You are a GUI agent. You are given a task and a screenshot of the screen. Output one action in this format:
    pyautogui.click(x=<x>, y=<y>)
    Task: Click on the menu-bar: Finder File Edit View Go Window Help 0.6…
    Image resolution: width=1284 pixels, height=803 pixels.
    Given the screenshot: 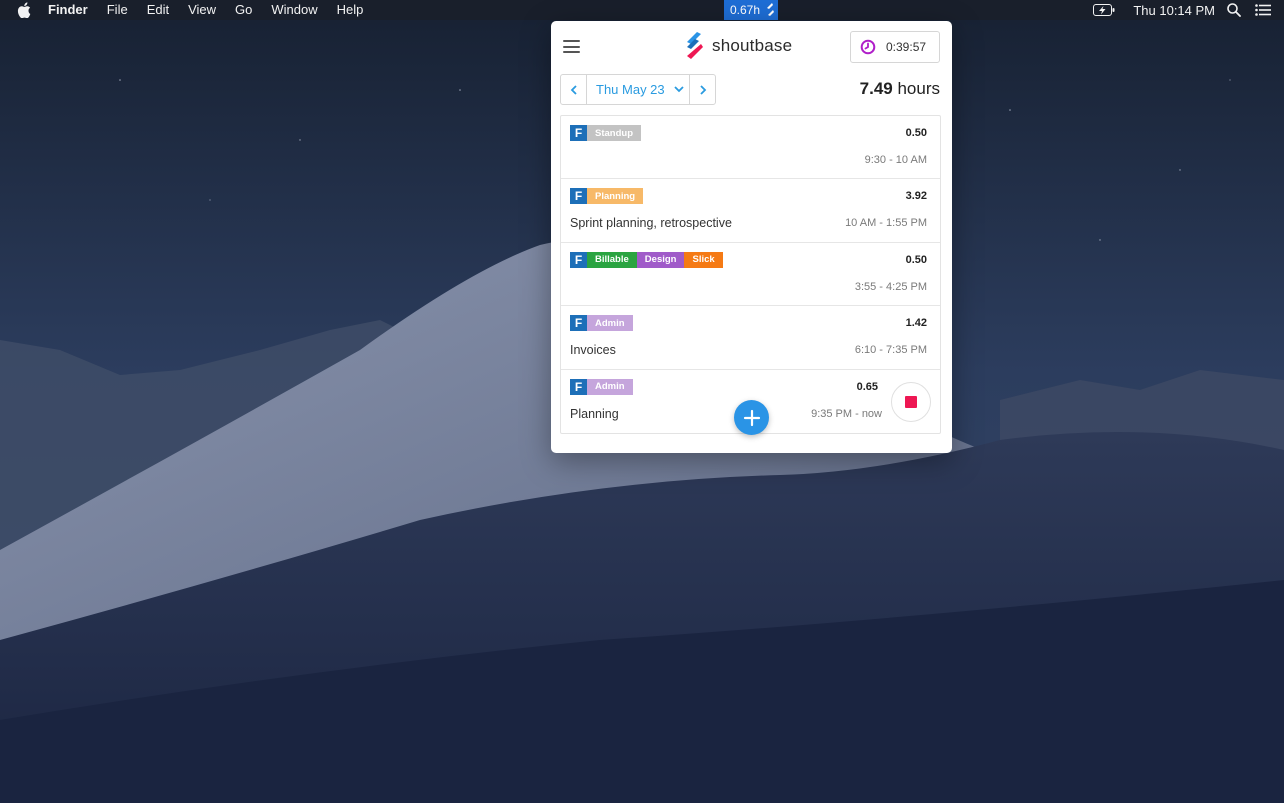 What is the action you would take?
    pyautogui.click(x=642, y=10)
    